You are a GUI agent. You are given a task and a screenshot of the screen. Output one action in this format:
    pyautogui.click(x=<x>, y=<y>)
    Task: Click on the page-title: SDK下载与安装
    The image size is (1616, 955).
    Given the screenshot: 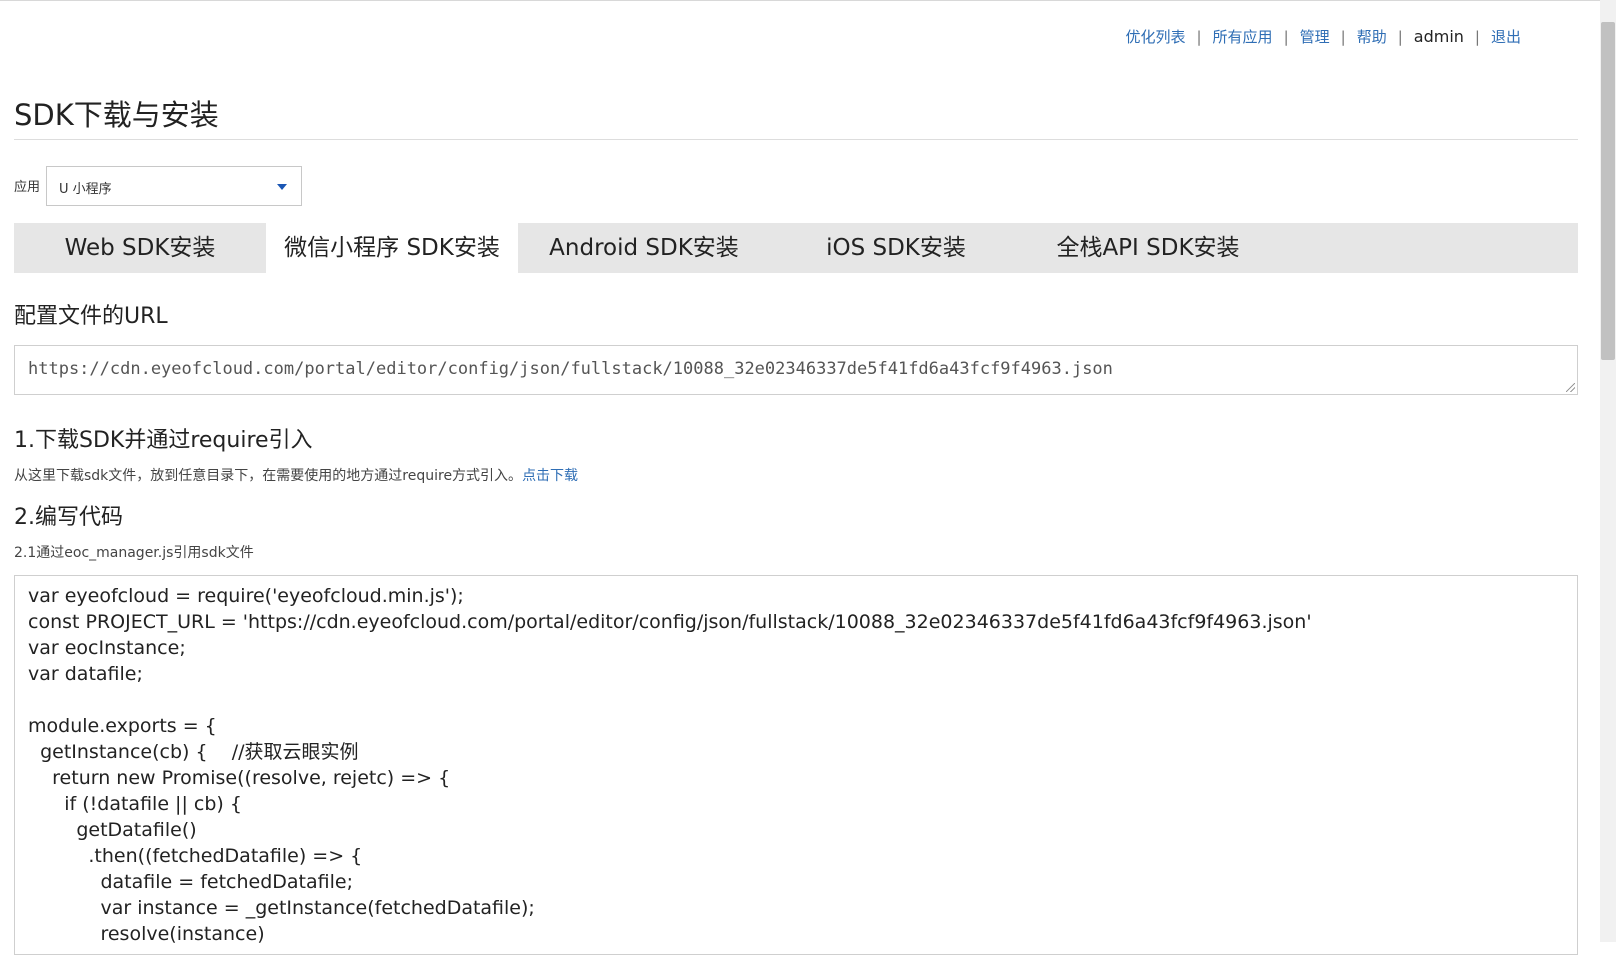 What is the action you would take?
    pyautogui.click(x=116, y=115)
    